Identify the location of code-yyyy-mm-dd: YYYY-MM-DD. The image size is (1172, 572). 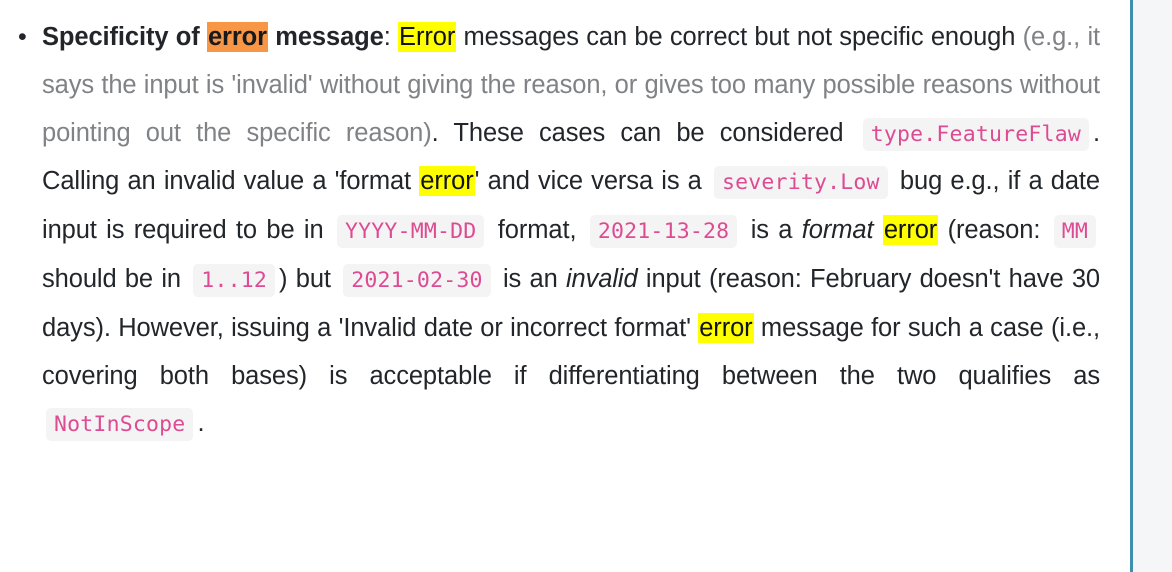
(410, 232).